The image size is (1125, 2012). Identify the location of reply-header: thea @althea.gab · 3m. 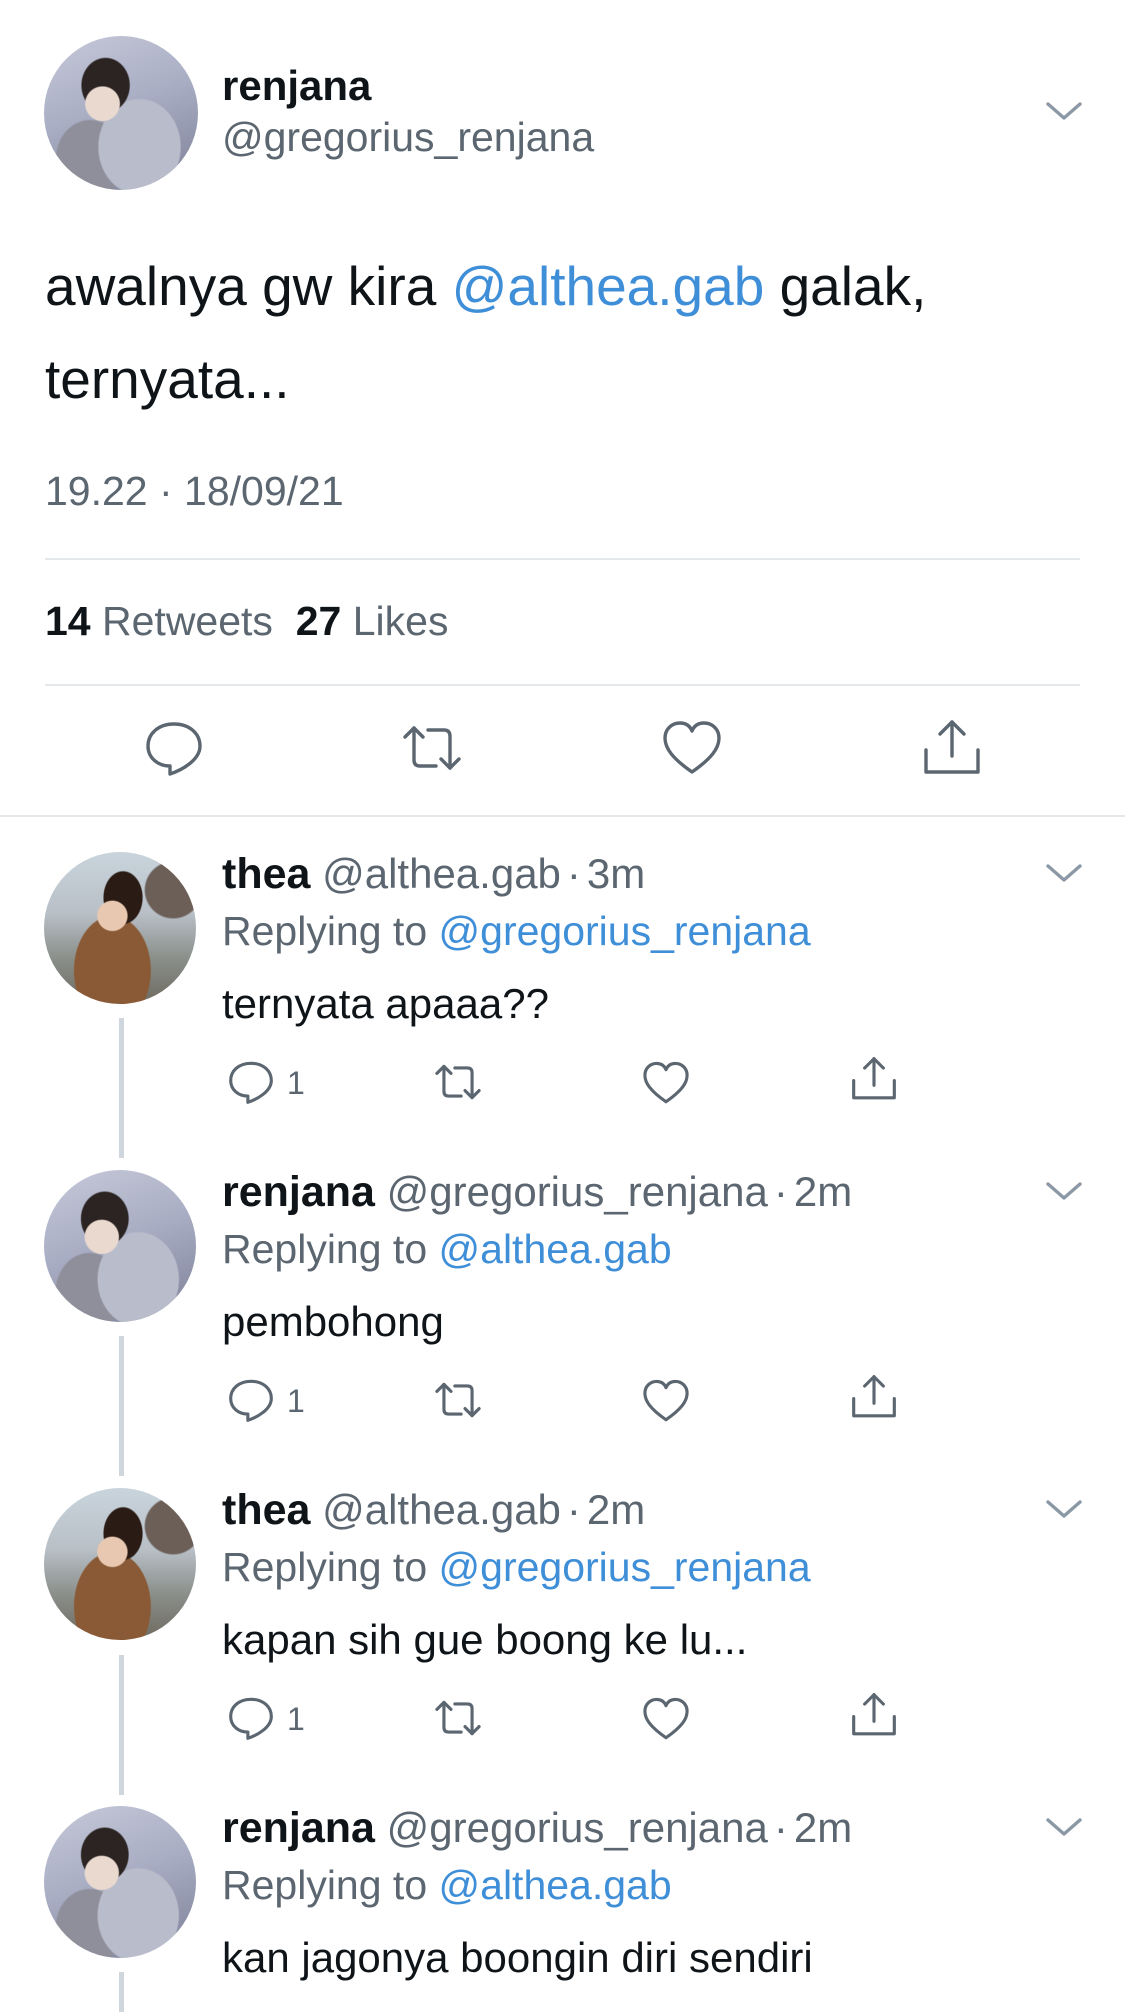
(433, 874).